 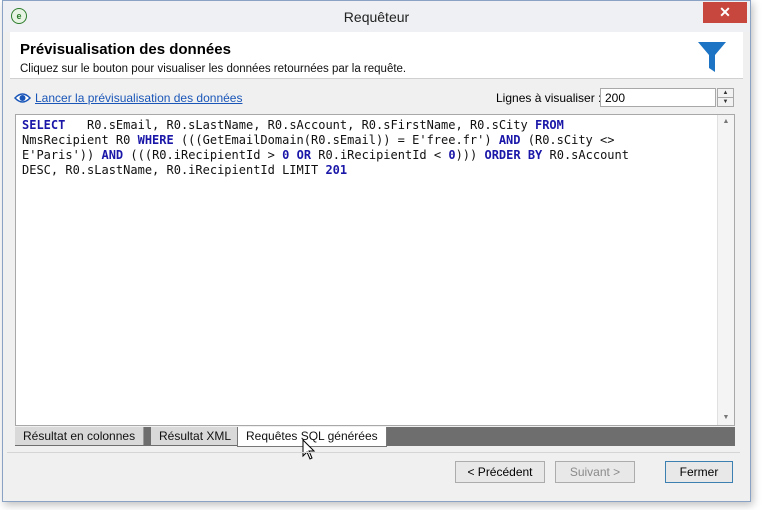 I want to click on sql-keyword: 201, so click(x=336, y=170).